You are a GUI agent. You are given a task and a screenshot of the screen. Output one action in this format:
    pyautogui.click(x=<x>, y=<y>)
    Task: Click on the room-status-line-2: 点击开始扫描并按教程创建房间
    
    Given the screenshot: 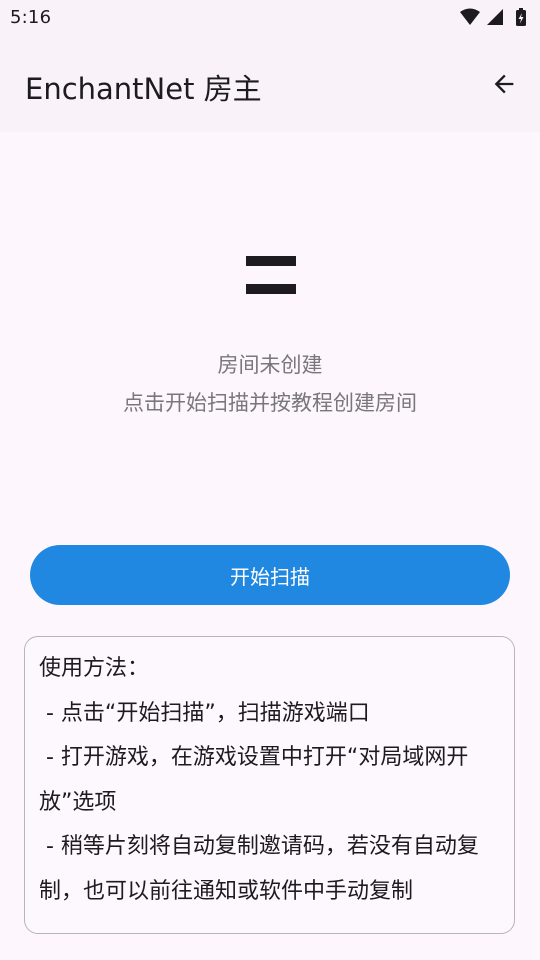 What is the action you would take?
    pyautogui.click(x=270, y=403)
    